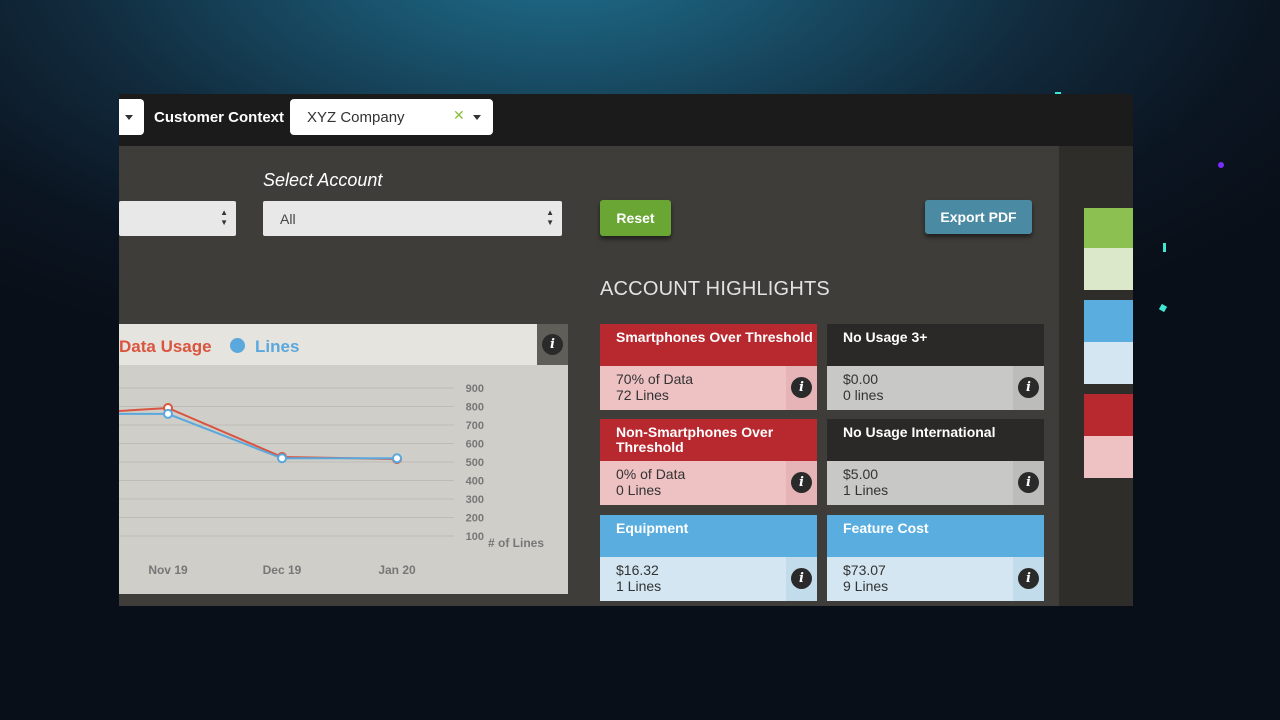  I want to click on clear-icon: ✕, so click(459, 115).